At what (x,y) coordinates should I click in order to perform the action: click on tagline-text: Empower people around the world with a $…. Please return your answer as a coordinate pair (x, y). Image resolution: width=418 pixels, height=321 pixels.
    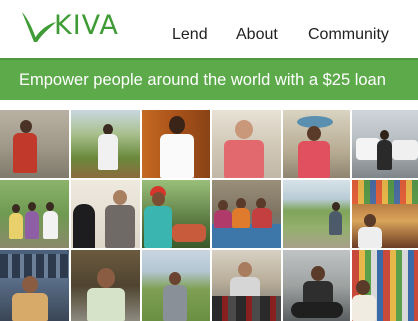
    Looking at the image, I should click on (202, 79).